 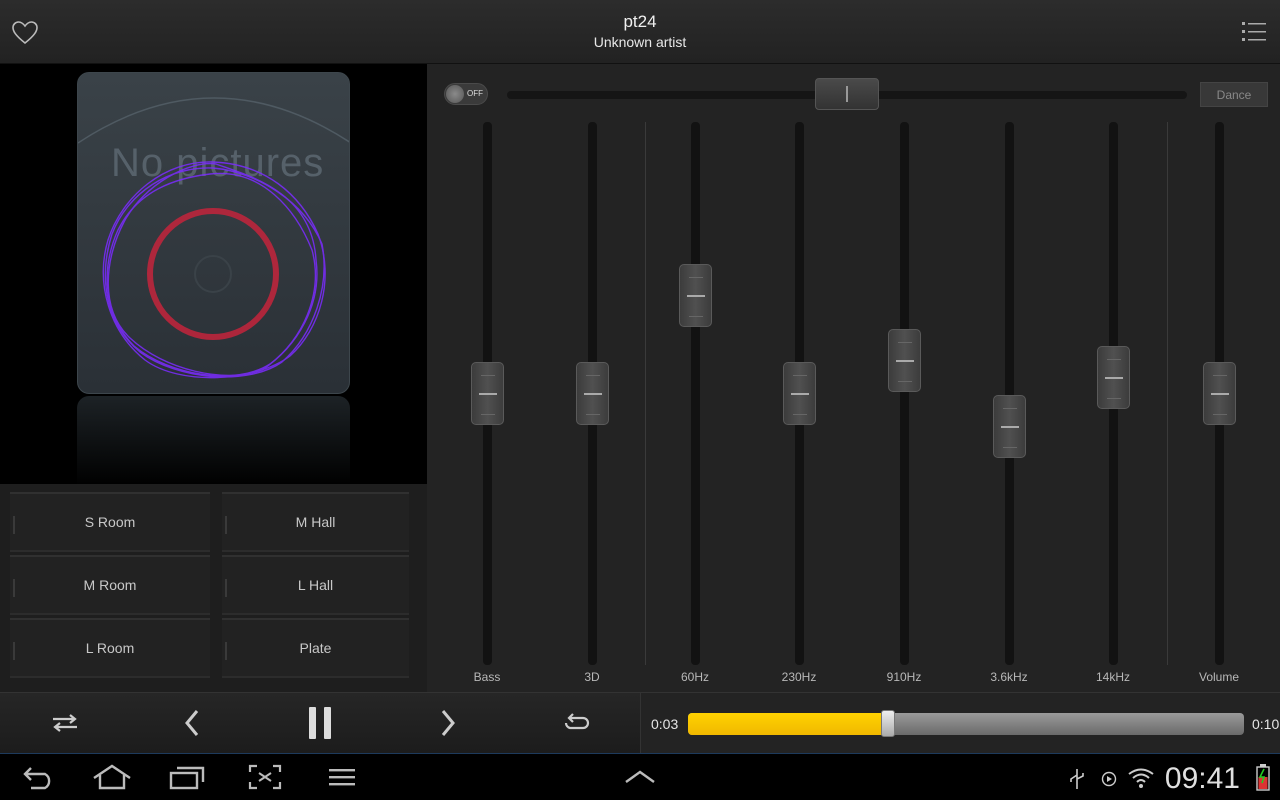 I want to click on expand-up-icon, so click(x=640, y=776).